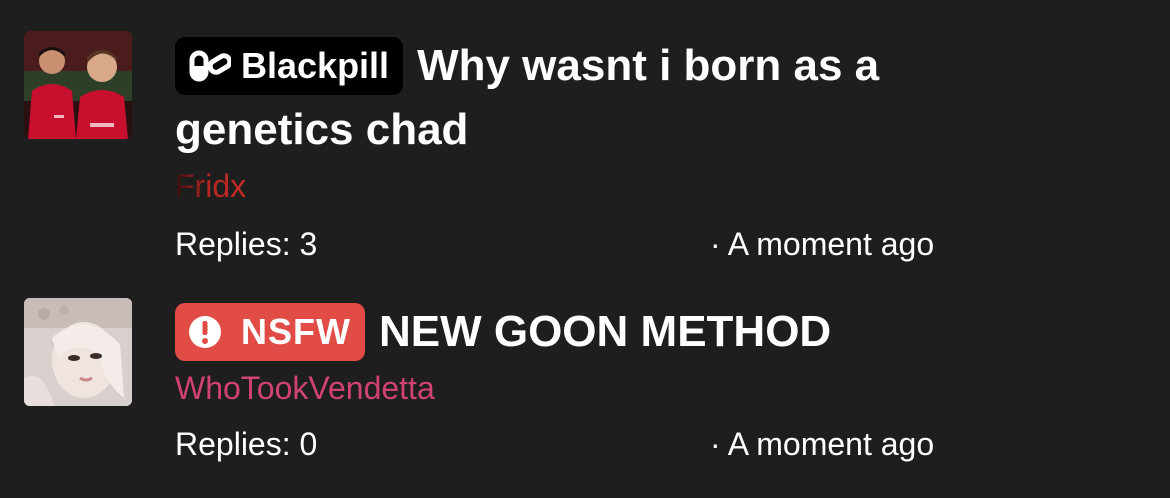  What do you see at coordinates (575, 244) in the screenshot?
I see `thread-meta: Replies: 3 · A moment ago` at bounding box center [575, 244].